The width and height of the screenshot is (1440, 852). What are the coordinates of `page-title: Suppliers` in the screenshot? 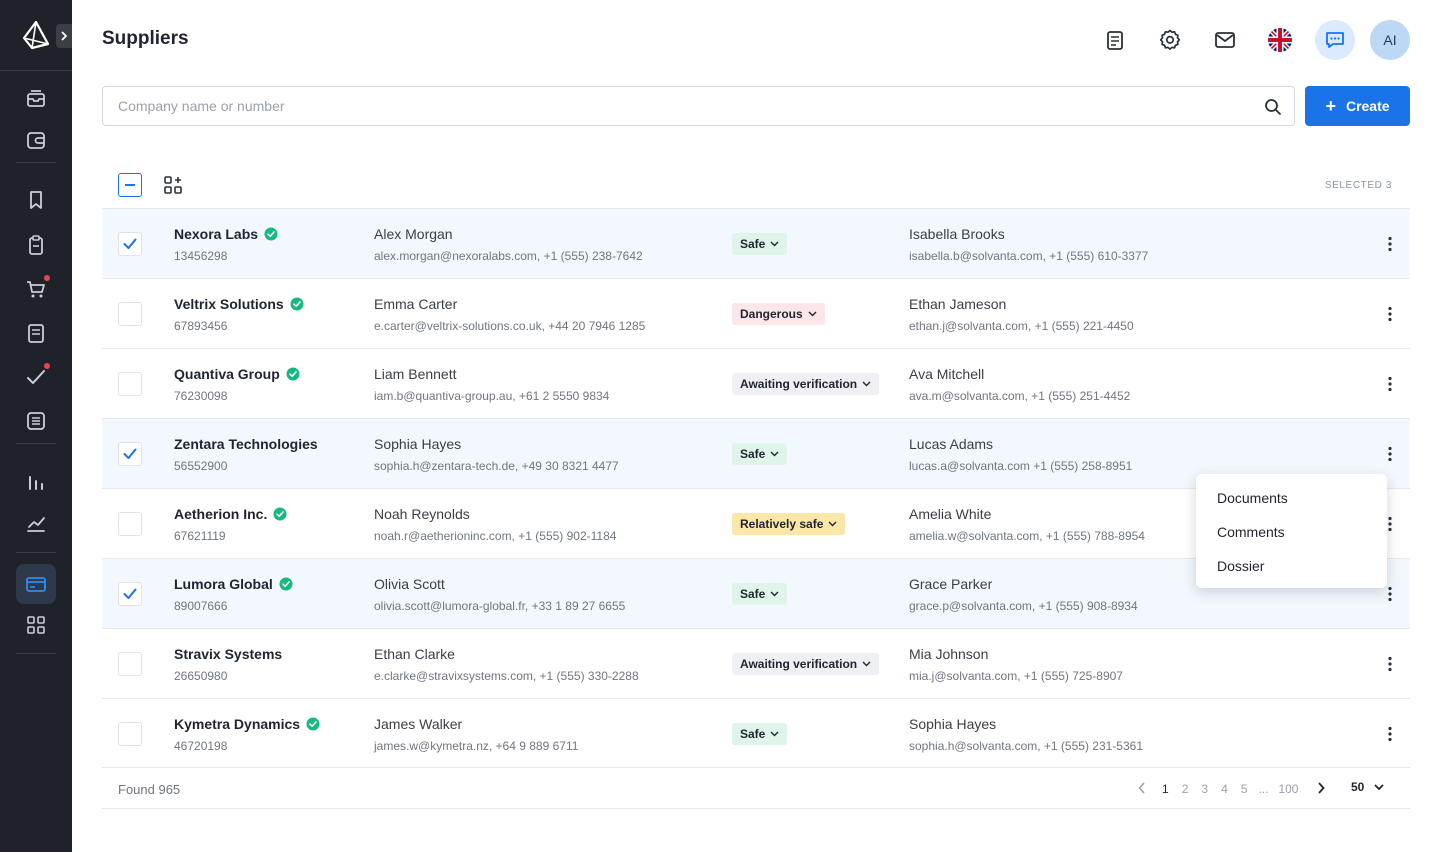 It's located at (145, 38).